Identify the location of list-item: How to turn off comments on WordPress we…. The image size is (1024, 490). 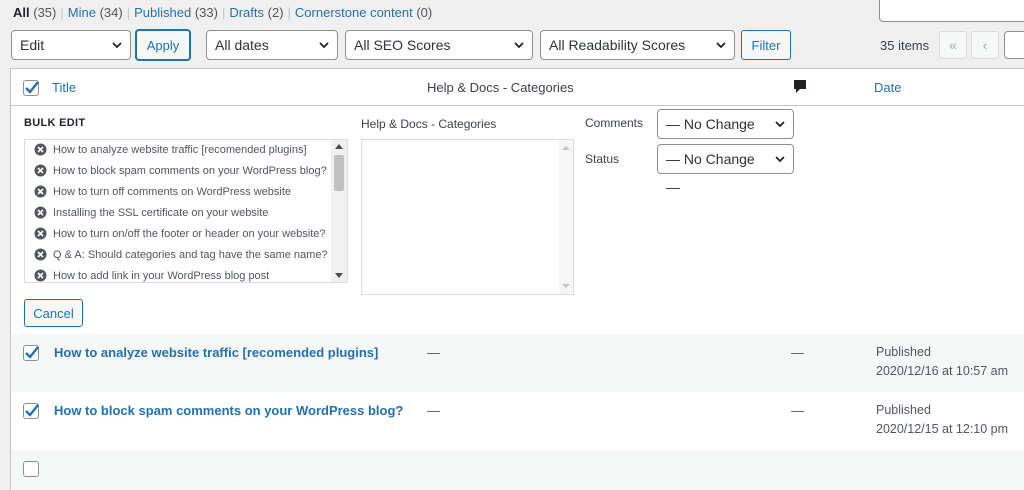
(186, 192).